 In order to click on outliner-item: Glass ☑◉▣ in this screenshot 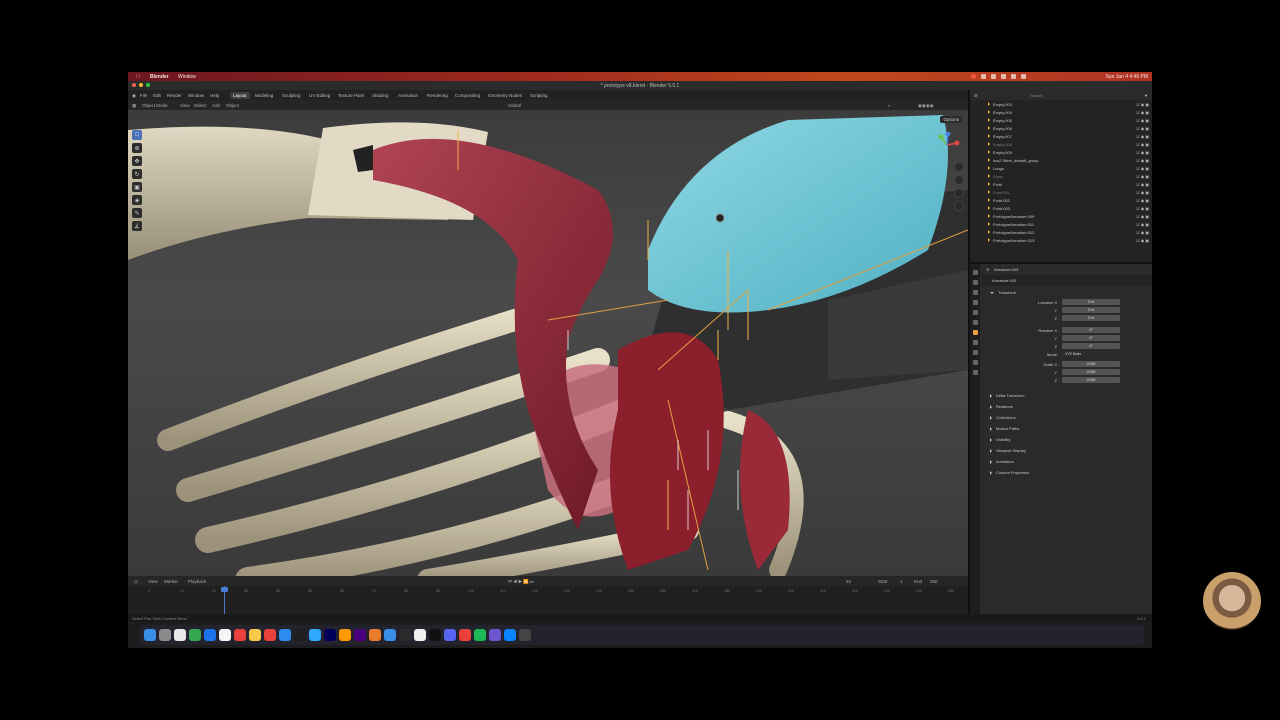, I will do `click(1061, 176)`.